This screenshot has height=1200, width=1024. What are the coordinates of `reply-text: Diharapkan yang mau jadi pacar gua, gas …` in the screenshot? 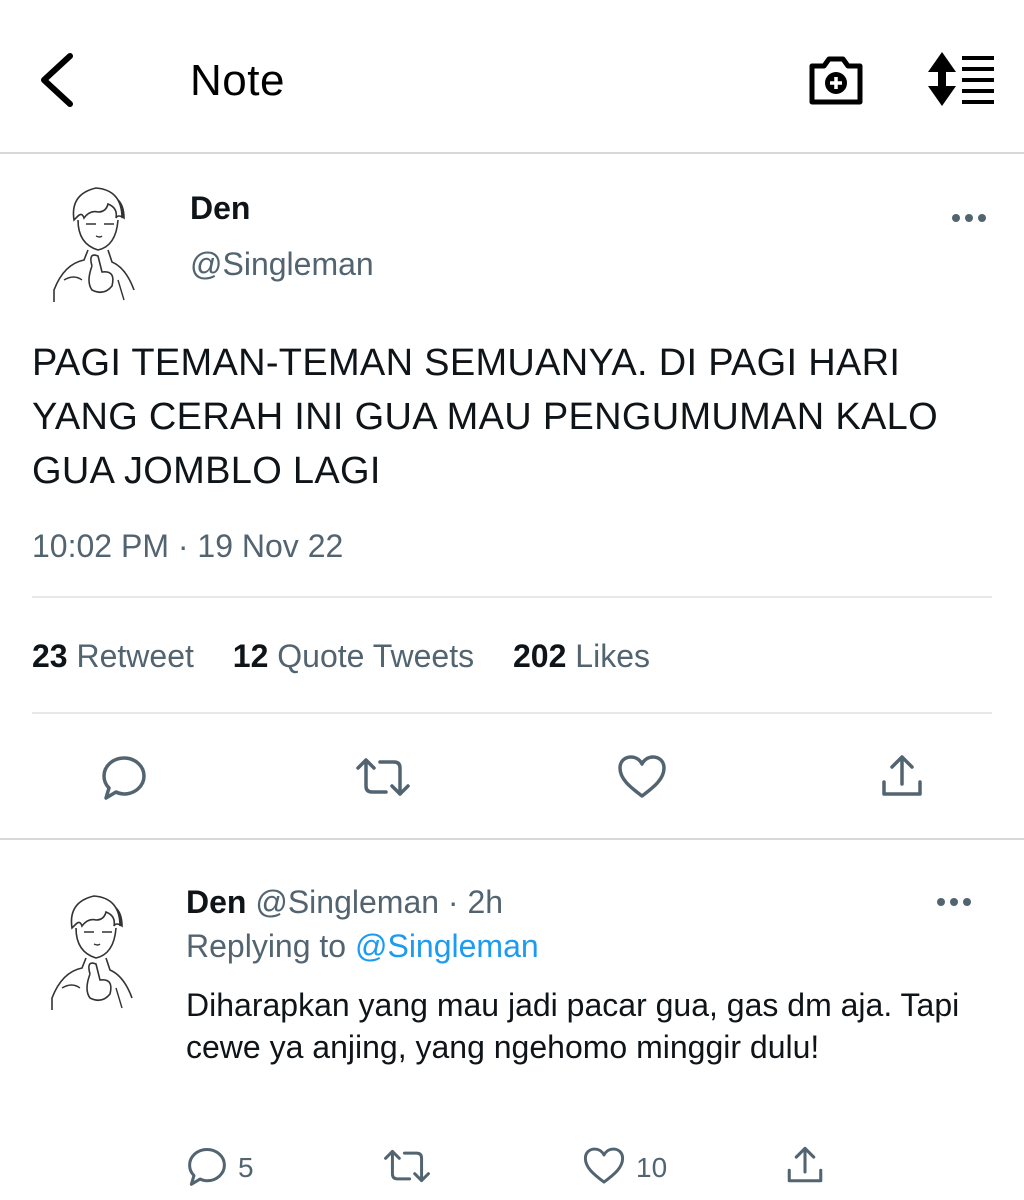 It's located at (573, 1026).